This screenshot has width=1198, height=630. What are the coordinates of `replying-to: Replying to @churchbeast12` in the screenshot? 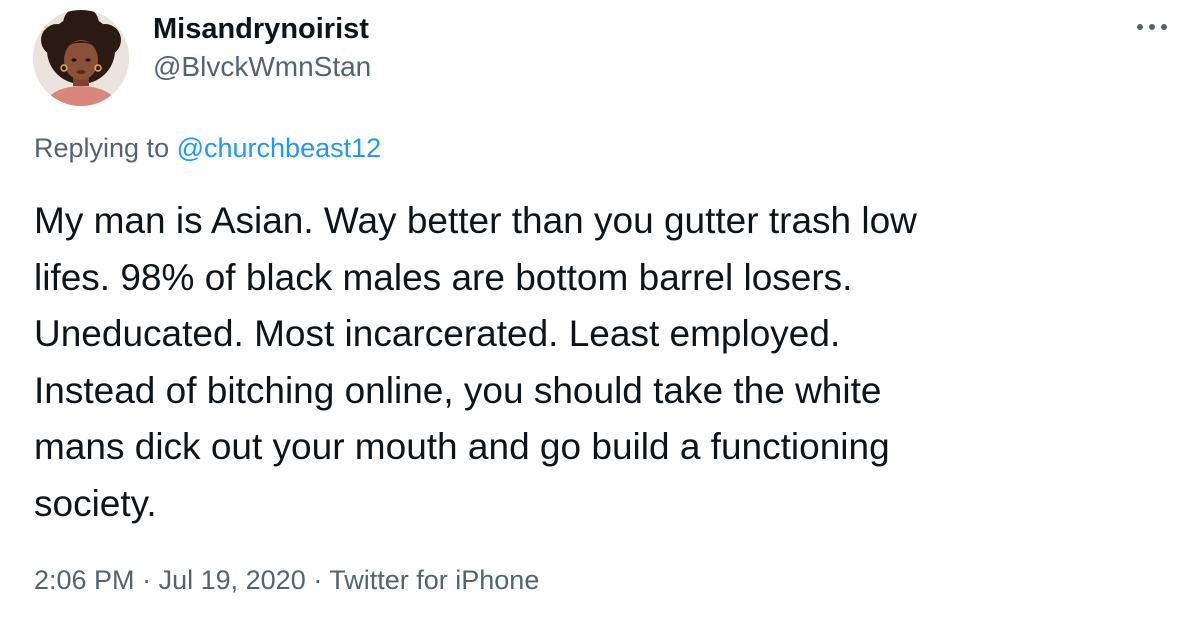 It's located at (207, 148).